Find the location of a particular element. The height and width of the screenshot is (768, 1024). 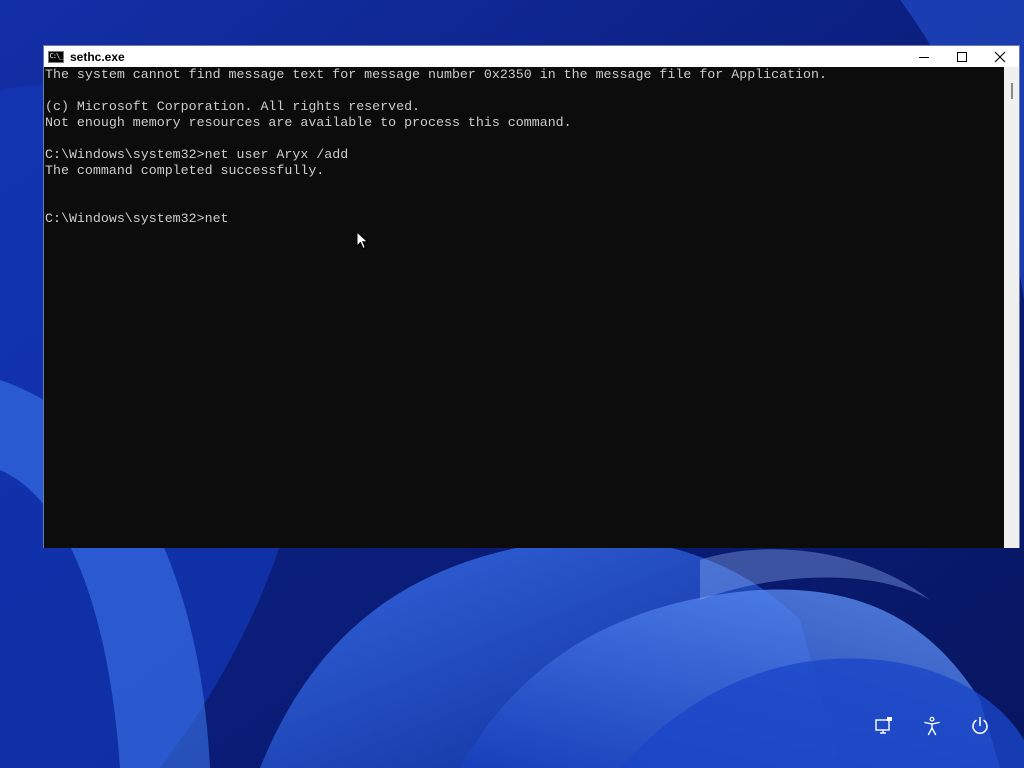

maximize-icon is located at coordinates (962, 56).